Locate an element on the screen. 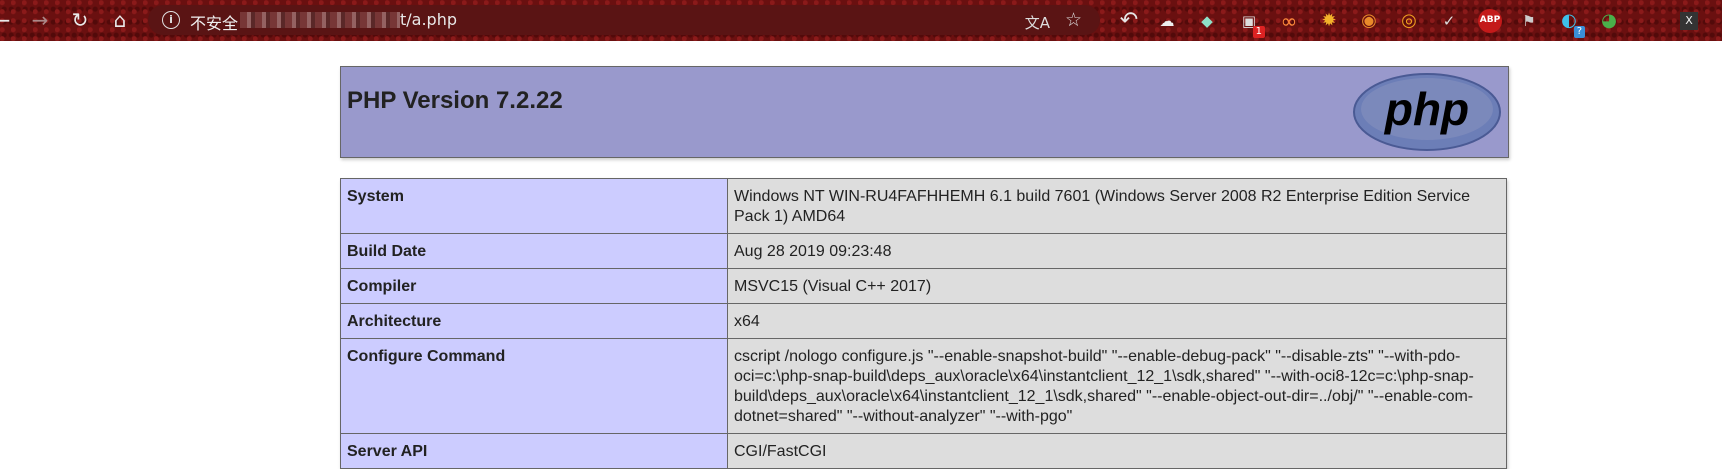 This screenshot has height=469, width=1722. back-arrow-icon: ← is located at coordinates (7, 20).